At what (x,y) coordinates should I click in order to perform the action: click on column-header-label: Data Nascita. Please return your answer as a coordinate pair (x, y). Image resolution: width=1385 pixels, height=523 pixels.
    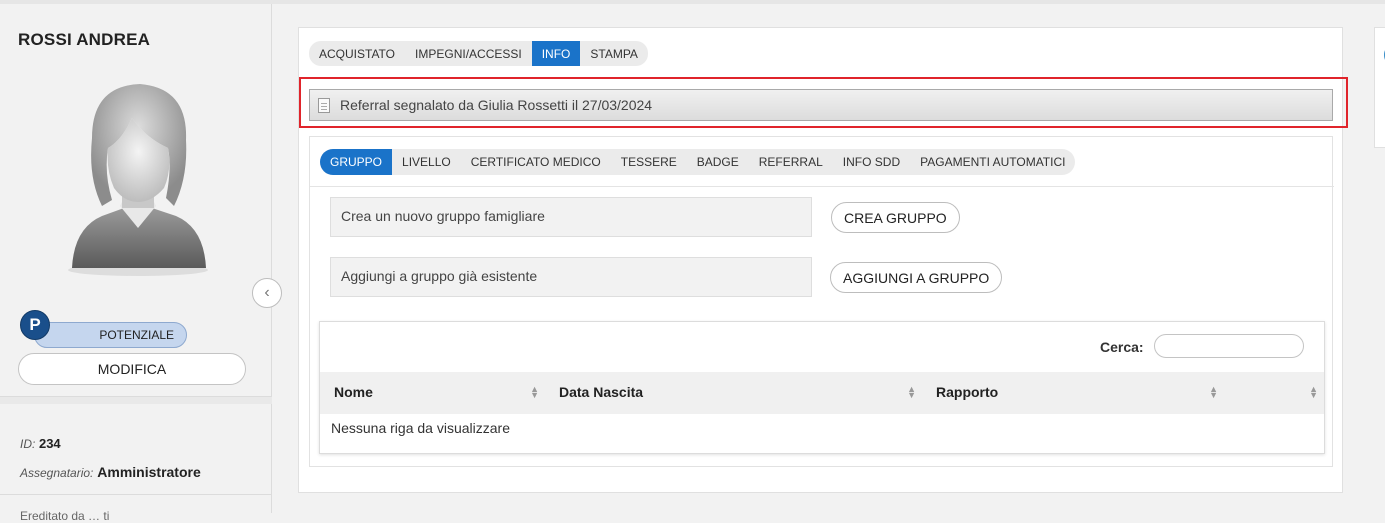
    Looking at the image, I should click on (601, 392).